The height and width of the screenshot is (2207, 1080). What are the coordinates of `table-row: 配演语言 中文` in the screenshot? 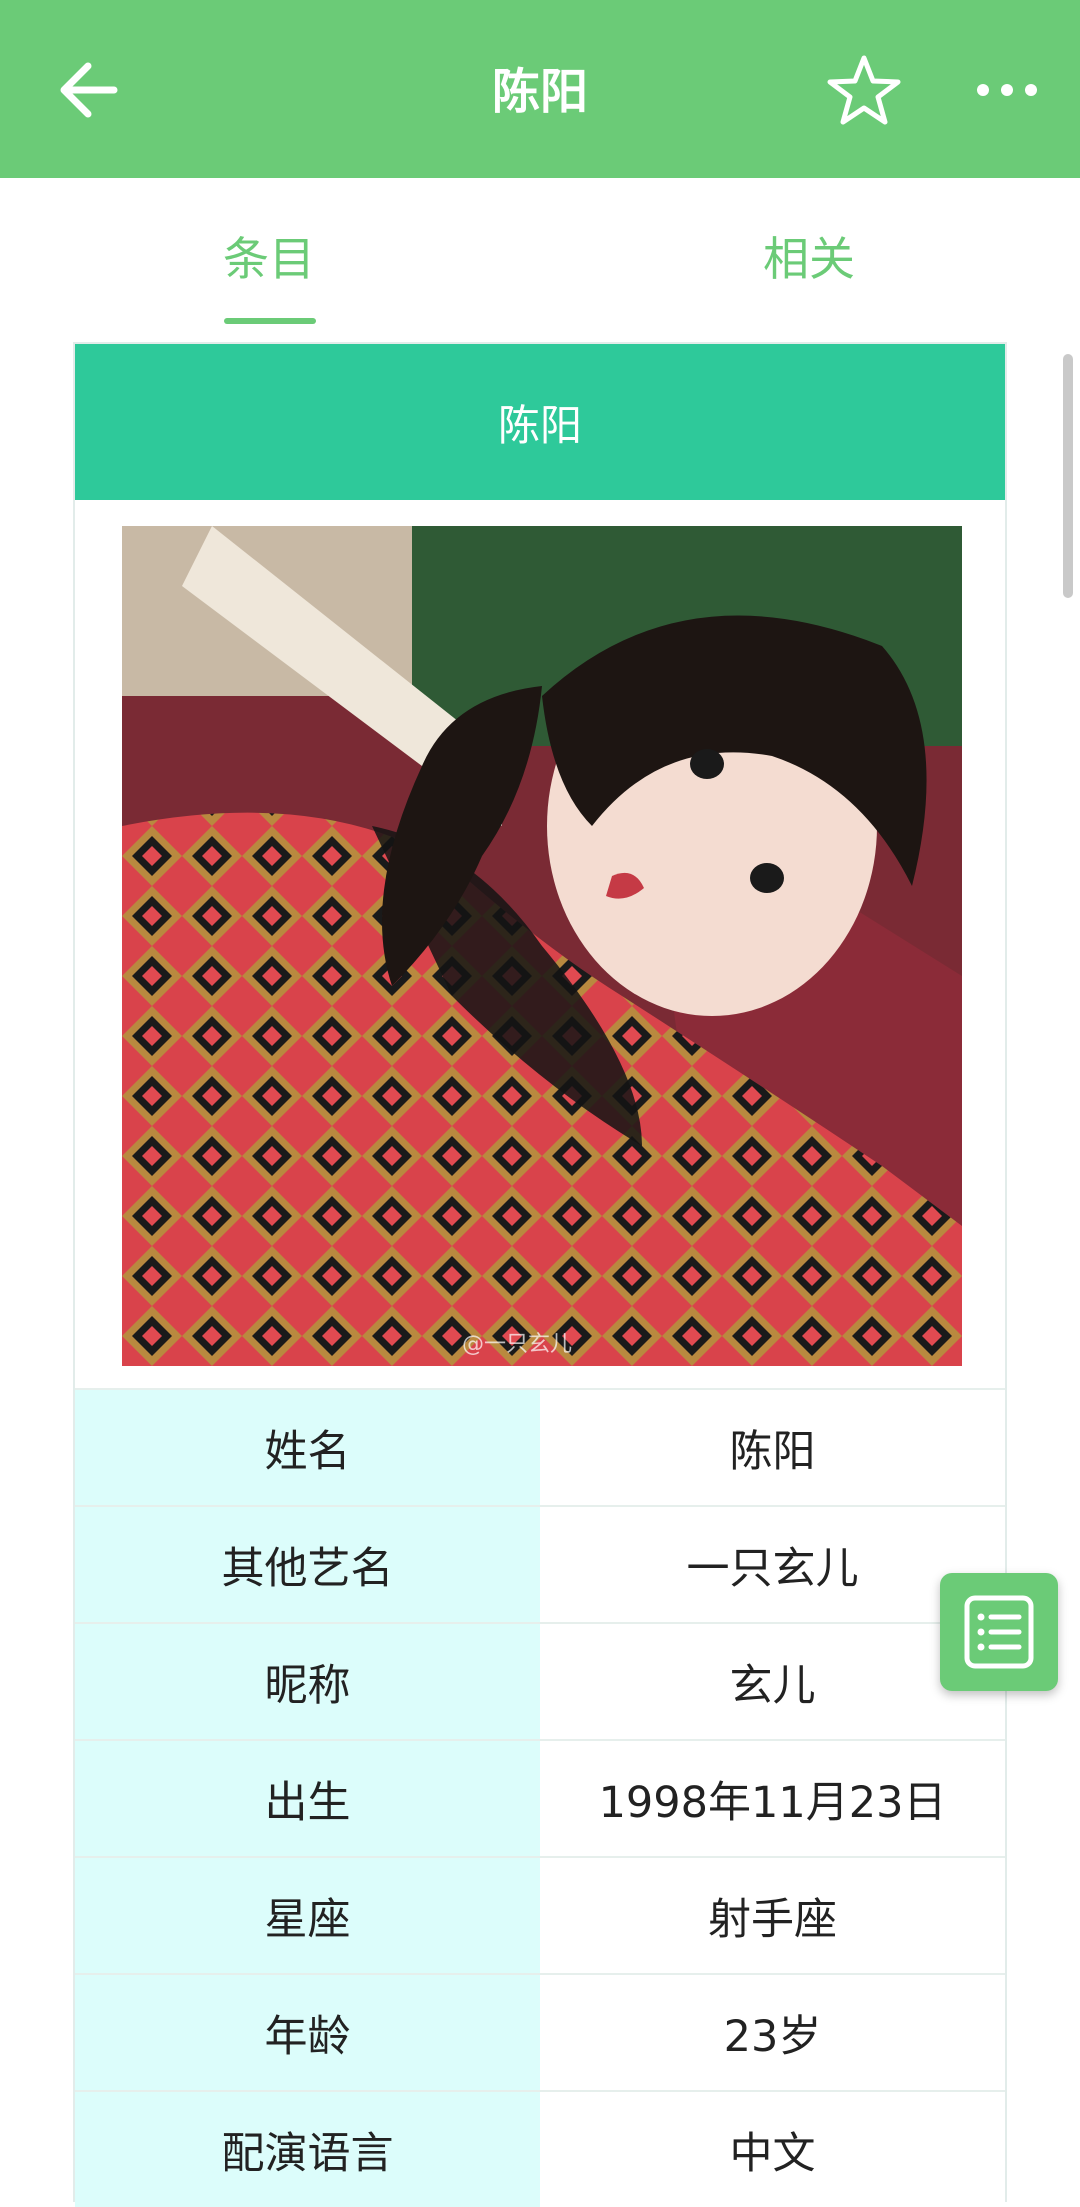 It's located at (540, 2148).